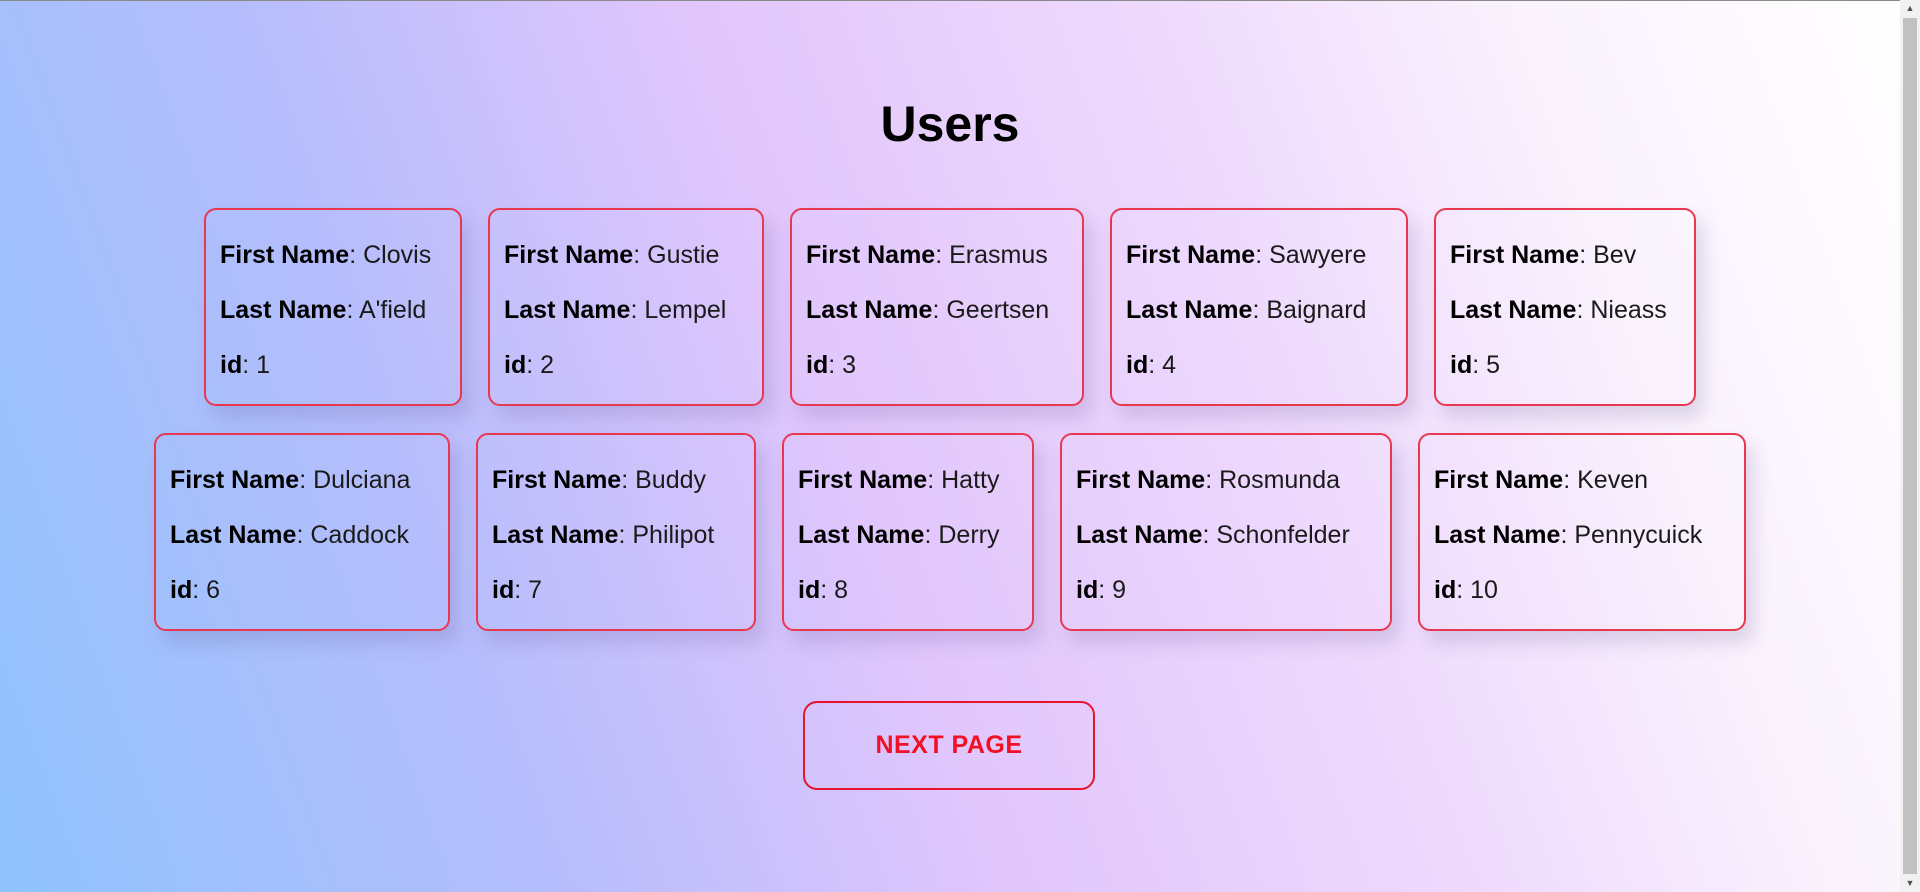  Describe the element at coordinates (1169, 365) in the screenshot. I see `id-value: 4` at that location.